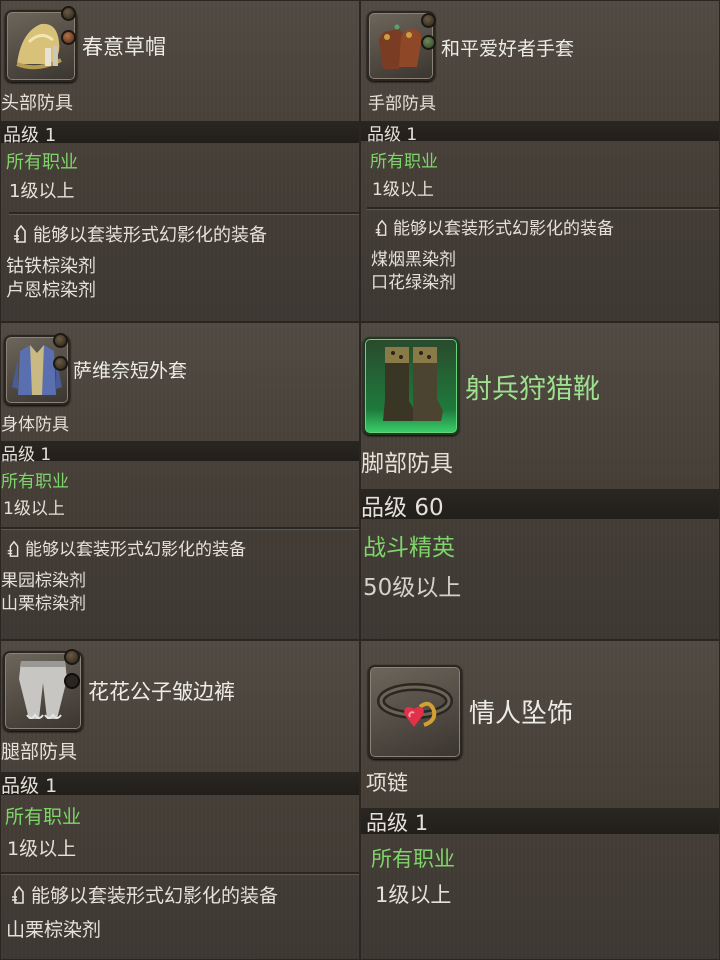  What do you see at coordinates (124, 47) in the screenshot?
I see `item-name: 春意草帽` at bounding box center [124, 47].